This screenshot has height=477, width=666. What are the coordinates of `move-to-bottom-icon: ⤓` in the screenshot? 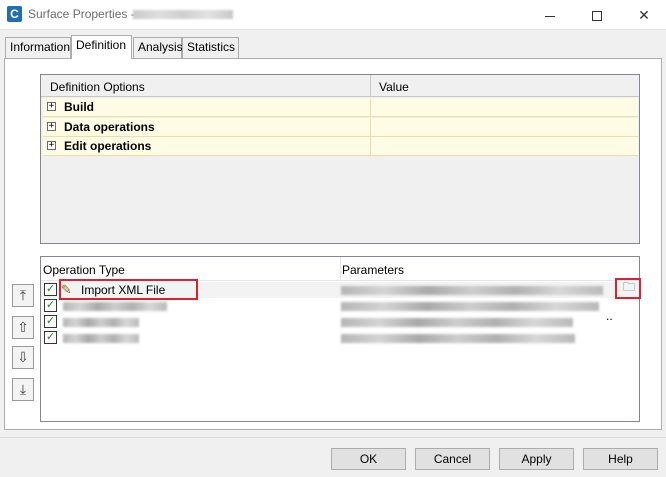 It's located at (23, 389).